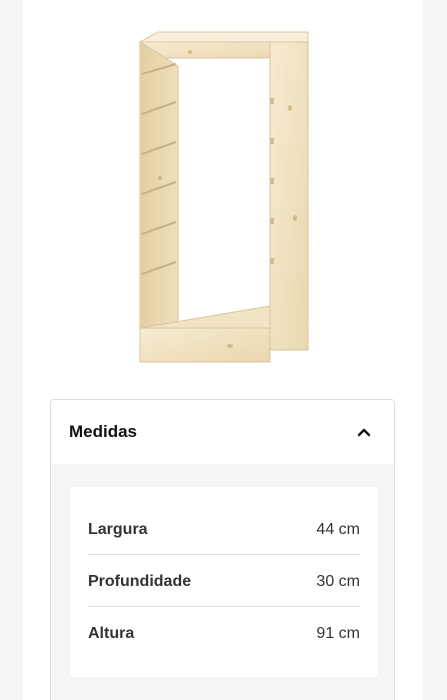  Describe the element at coordinates (118, 529) in the screenshot. I see `dimension-label: Largura` at that location.